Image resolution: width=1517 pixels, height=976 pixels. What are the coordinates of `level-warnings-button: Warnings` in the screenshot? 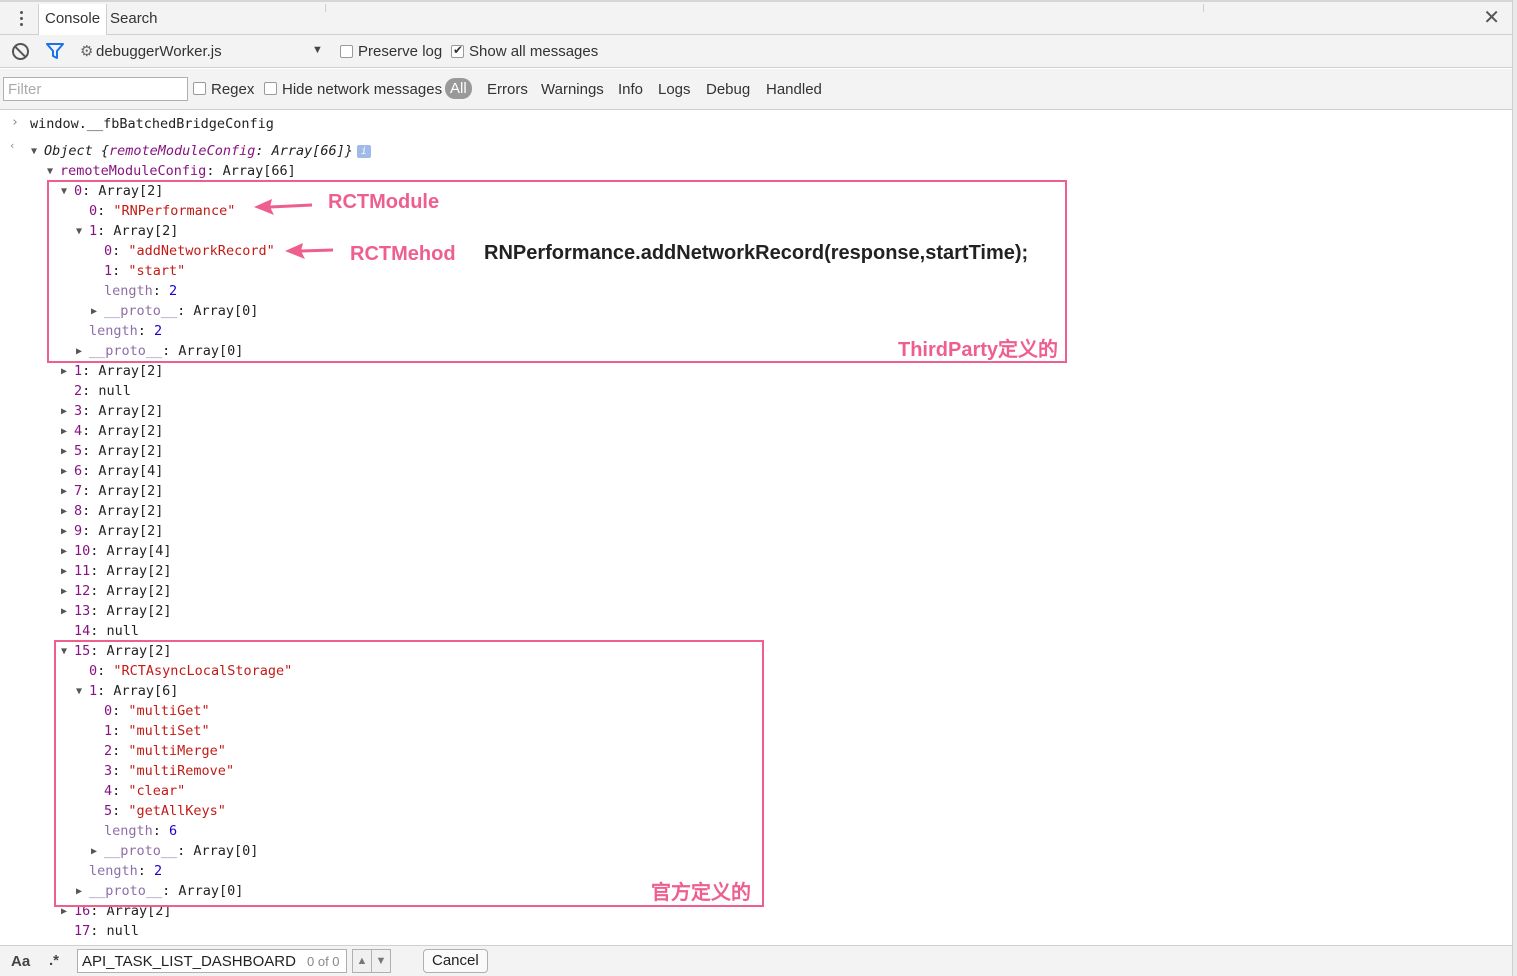 It's located at (572, 89).